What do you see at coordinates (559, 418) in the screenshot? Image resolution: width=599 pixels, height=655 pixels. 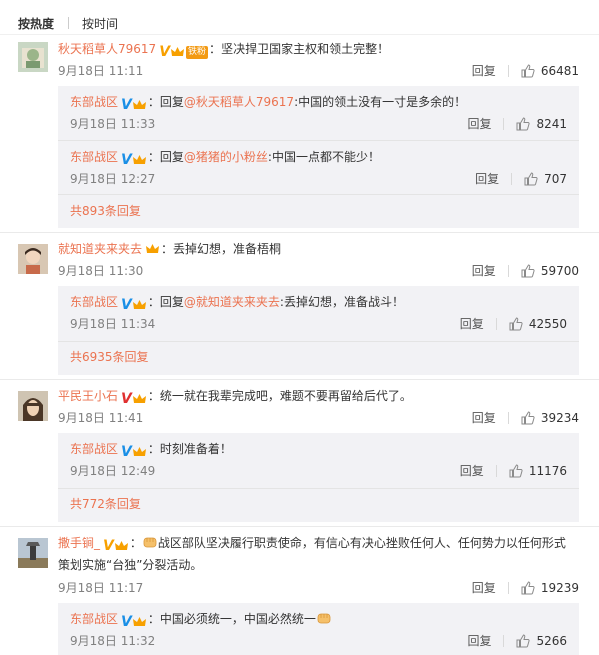 I see `like-count: 39234` at bounding box center [559, 418].